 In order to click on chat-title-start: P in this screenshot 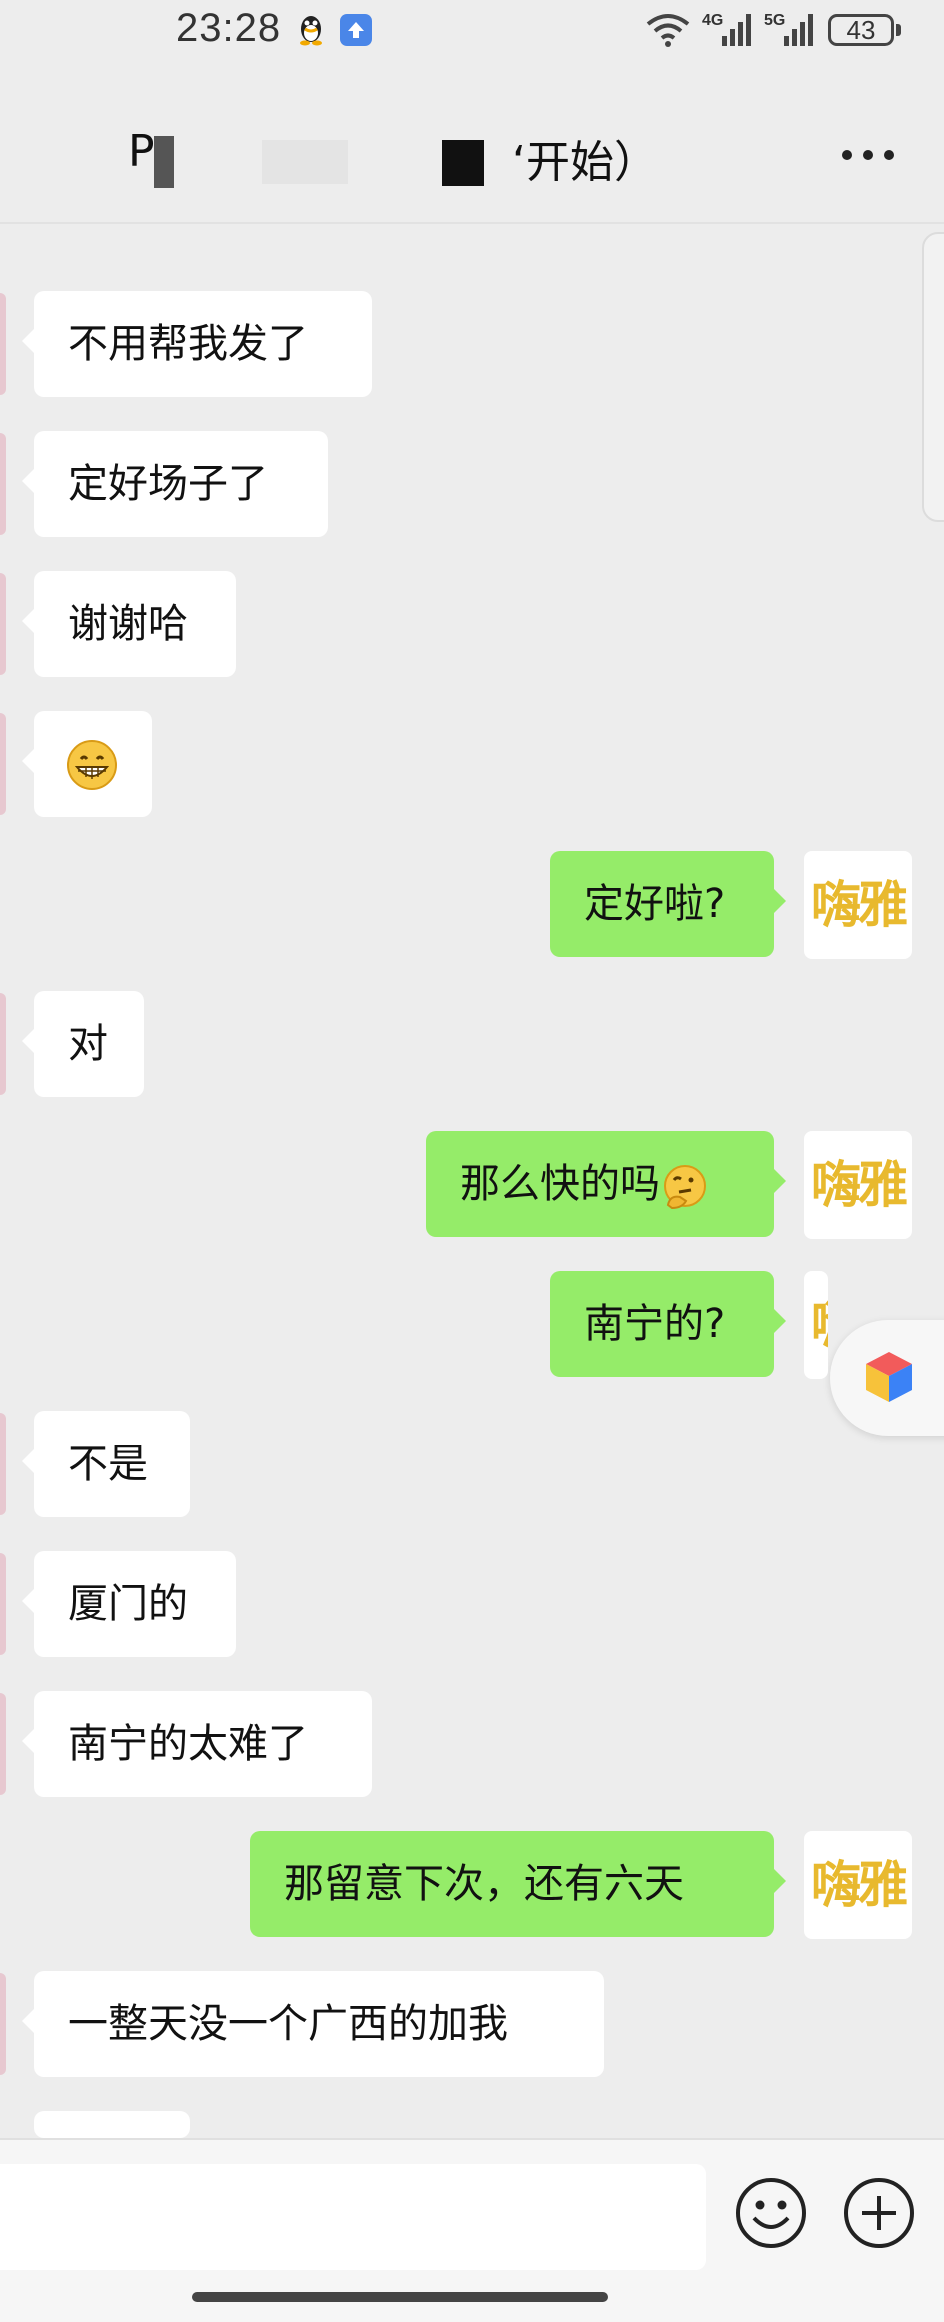, I will do `click(141, 151)`.